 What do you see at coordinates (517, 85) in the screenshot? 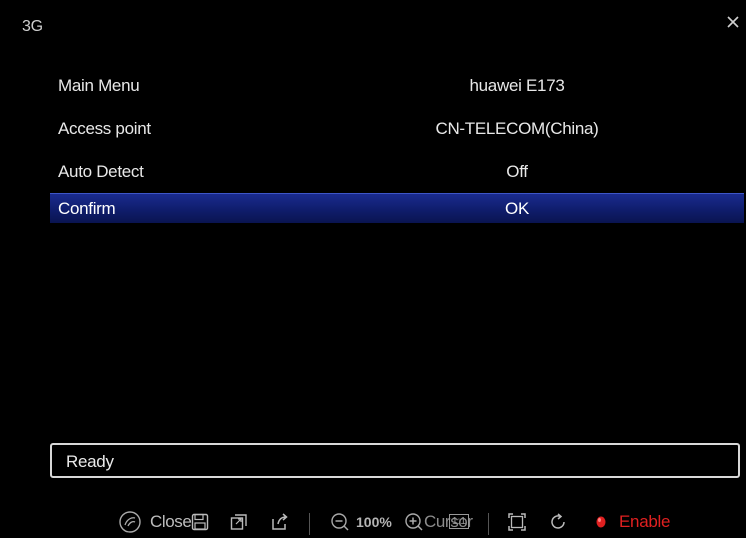
I see `menu-row-value: huawei E173` at bounding box center [517, 85].